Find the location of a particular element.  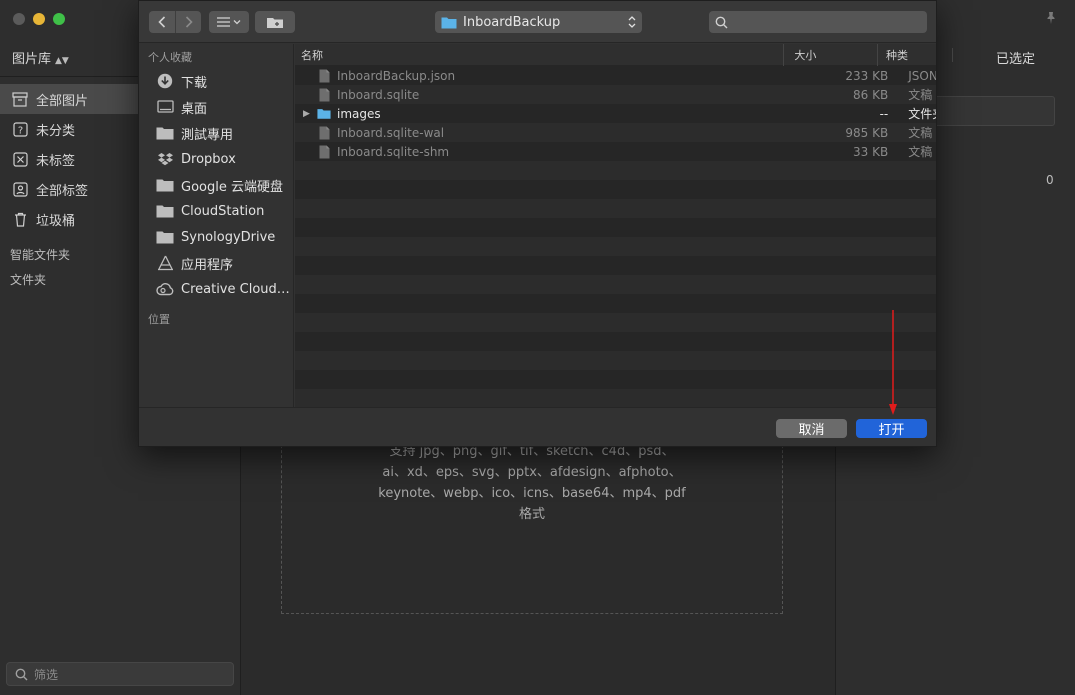

download-icon is located at coordinates (165, 81).